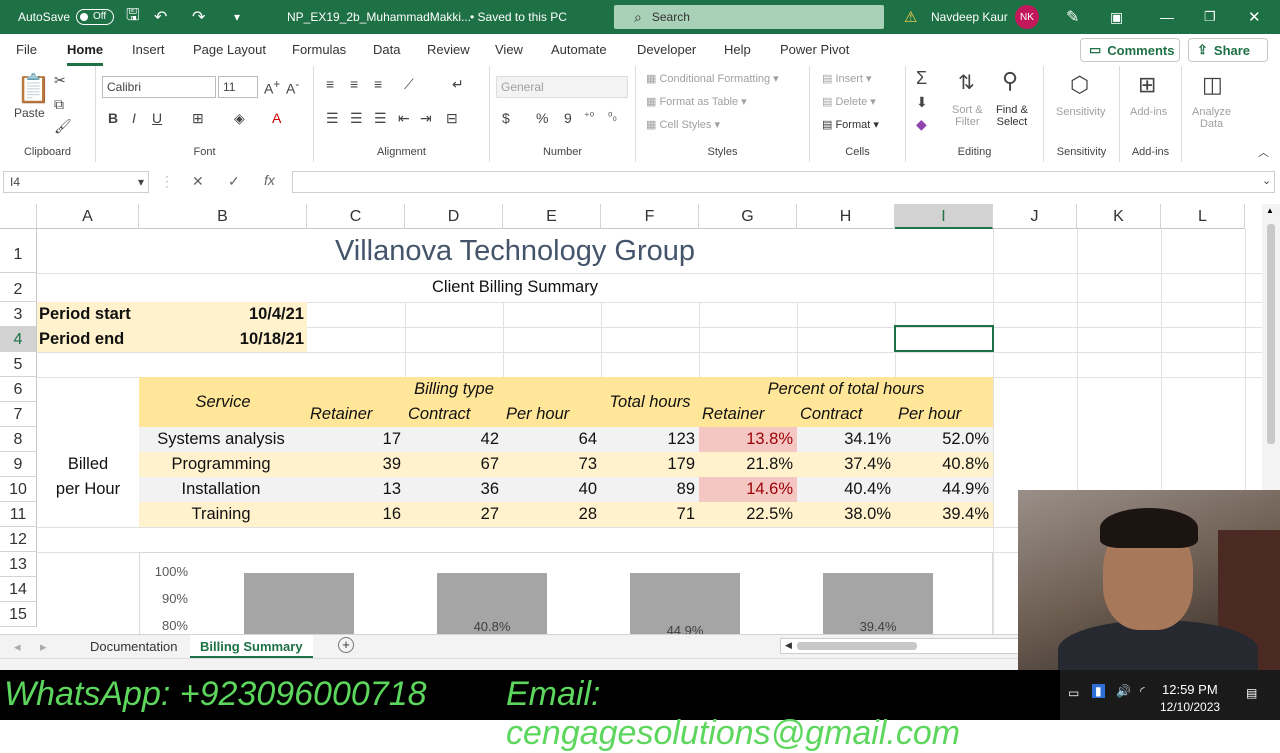 The image size is (1280, 753). What do you see at coordinates (223, 402) in the screenshot?
I see `hdr-service: Service` at bounding box center [223, 402].